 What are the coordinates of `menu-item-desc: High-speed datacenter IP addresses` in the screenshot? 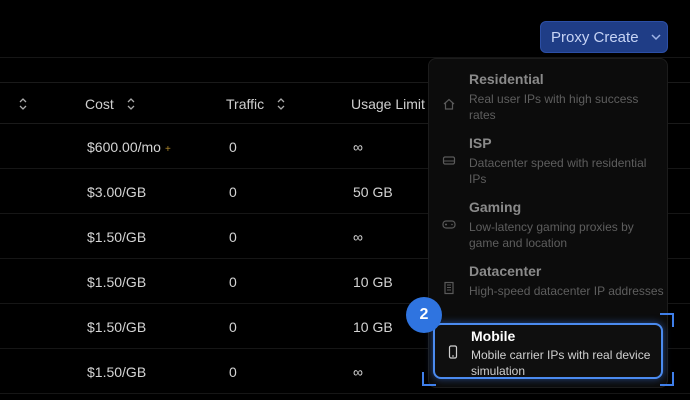 It's located at (566, 291).